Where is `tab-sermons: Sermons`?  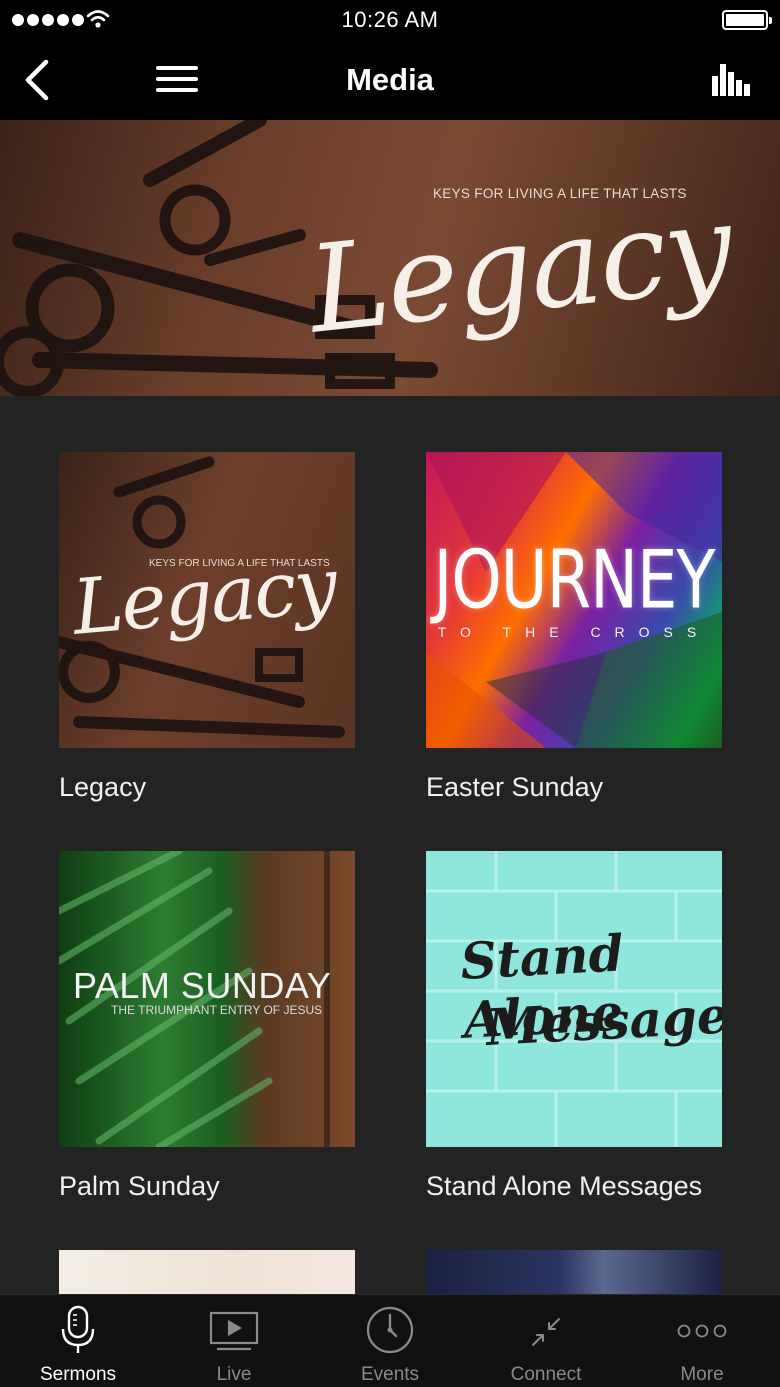
tab-sermons: Sermons is located at coordinates (78, 1341).